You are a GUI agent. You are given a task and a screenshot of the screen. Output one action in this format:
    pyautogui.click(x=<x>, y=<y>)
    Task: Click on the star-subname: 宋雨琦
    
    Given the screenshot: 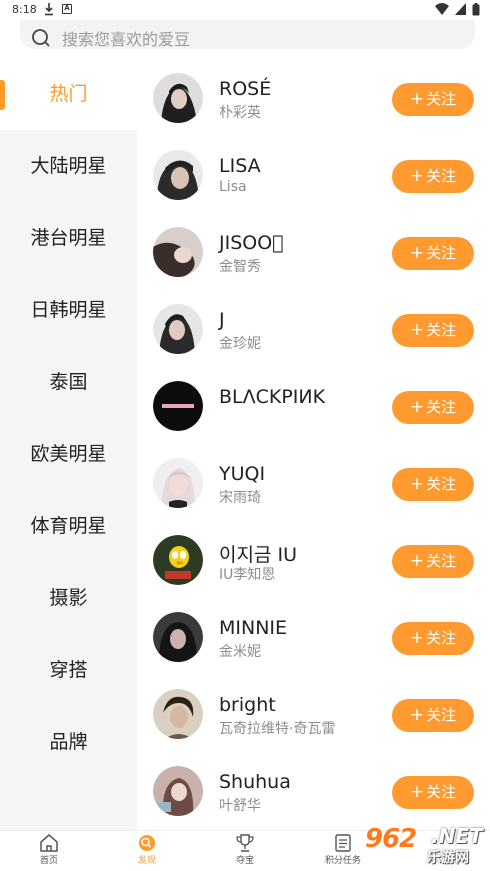 What is the action you would take?
    pyautogui.click(x=240, y=498)
    